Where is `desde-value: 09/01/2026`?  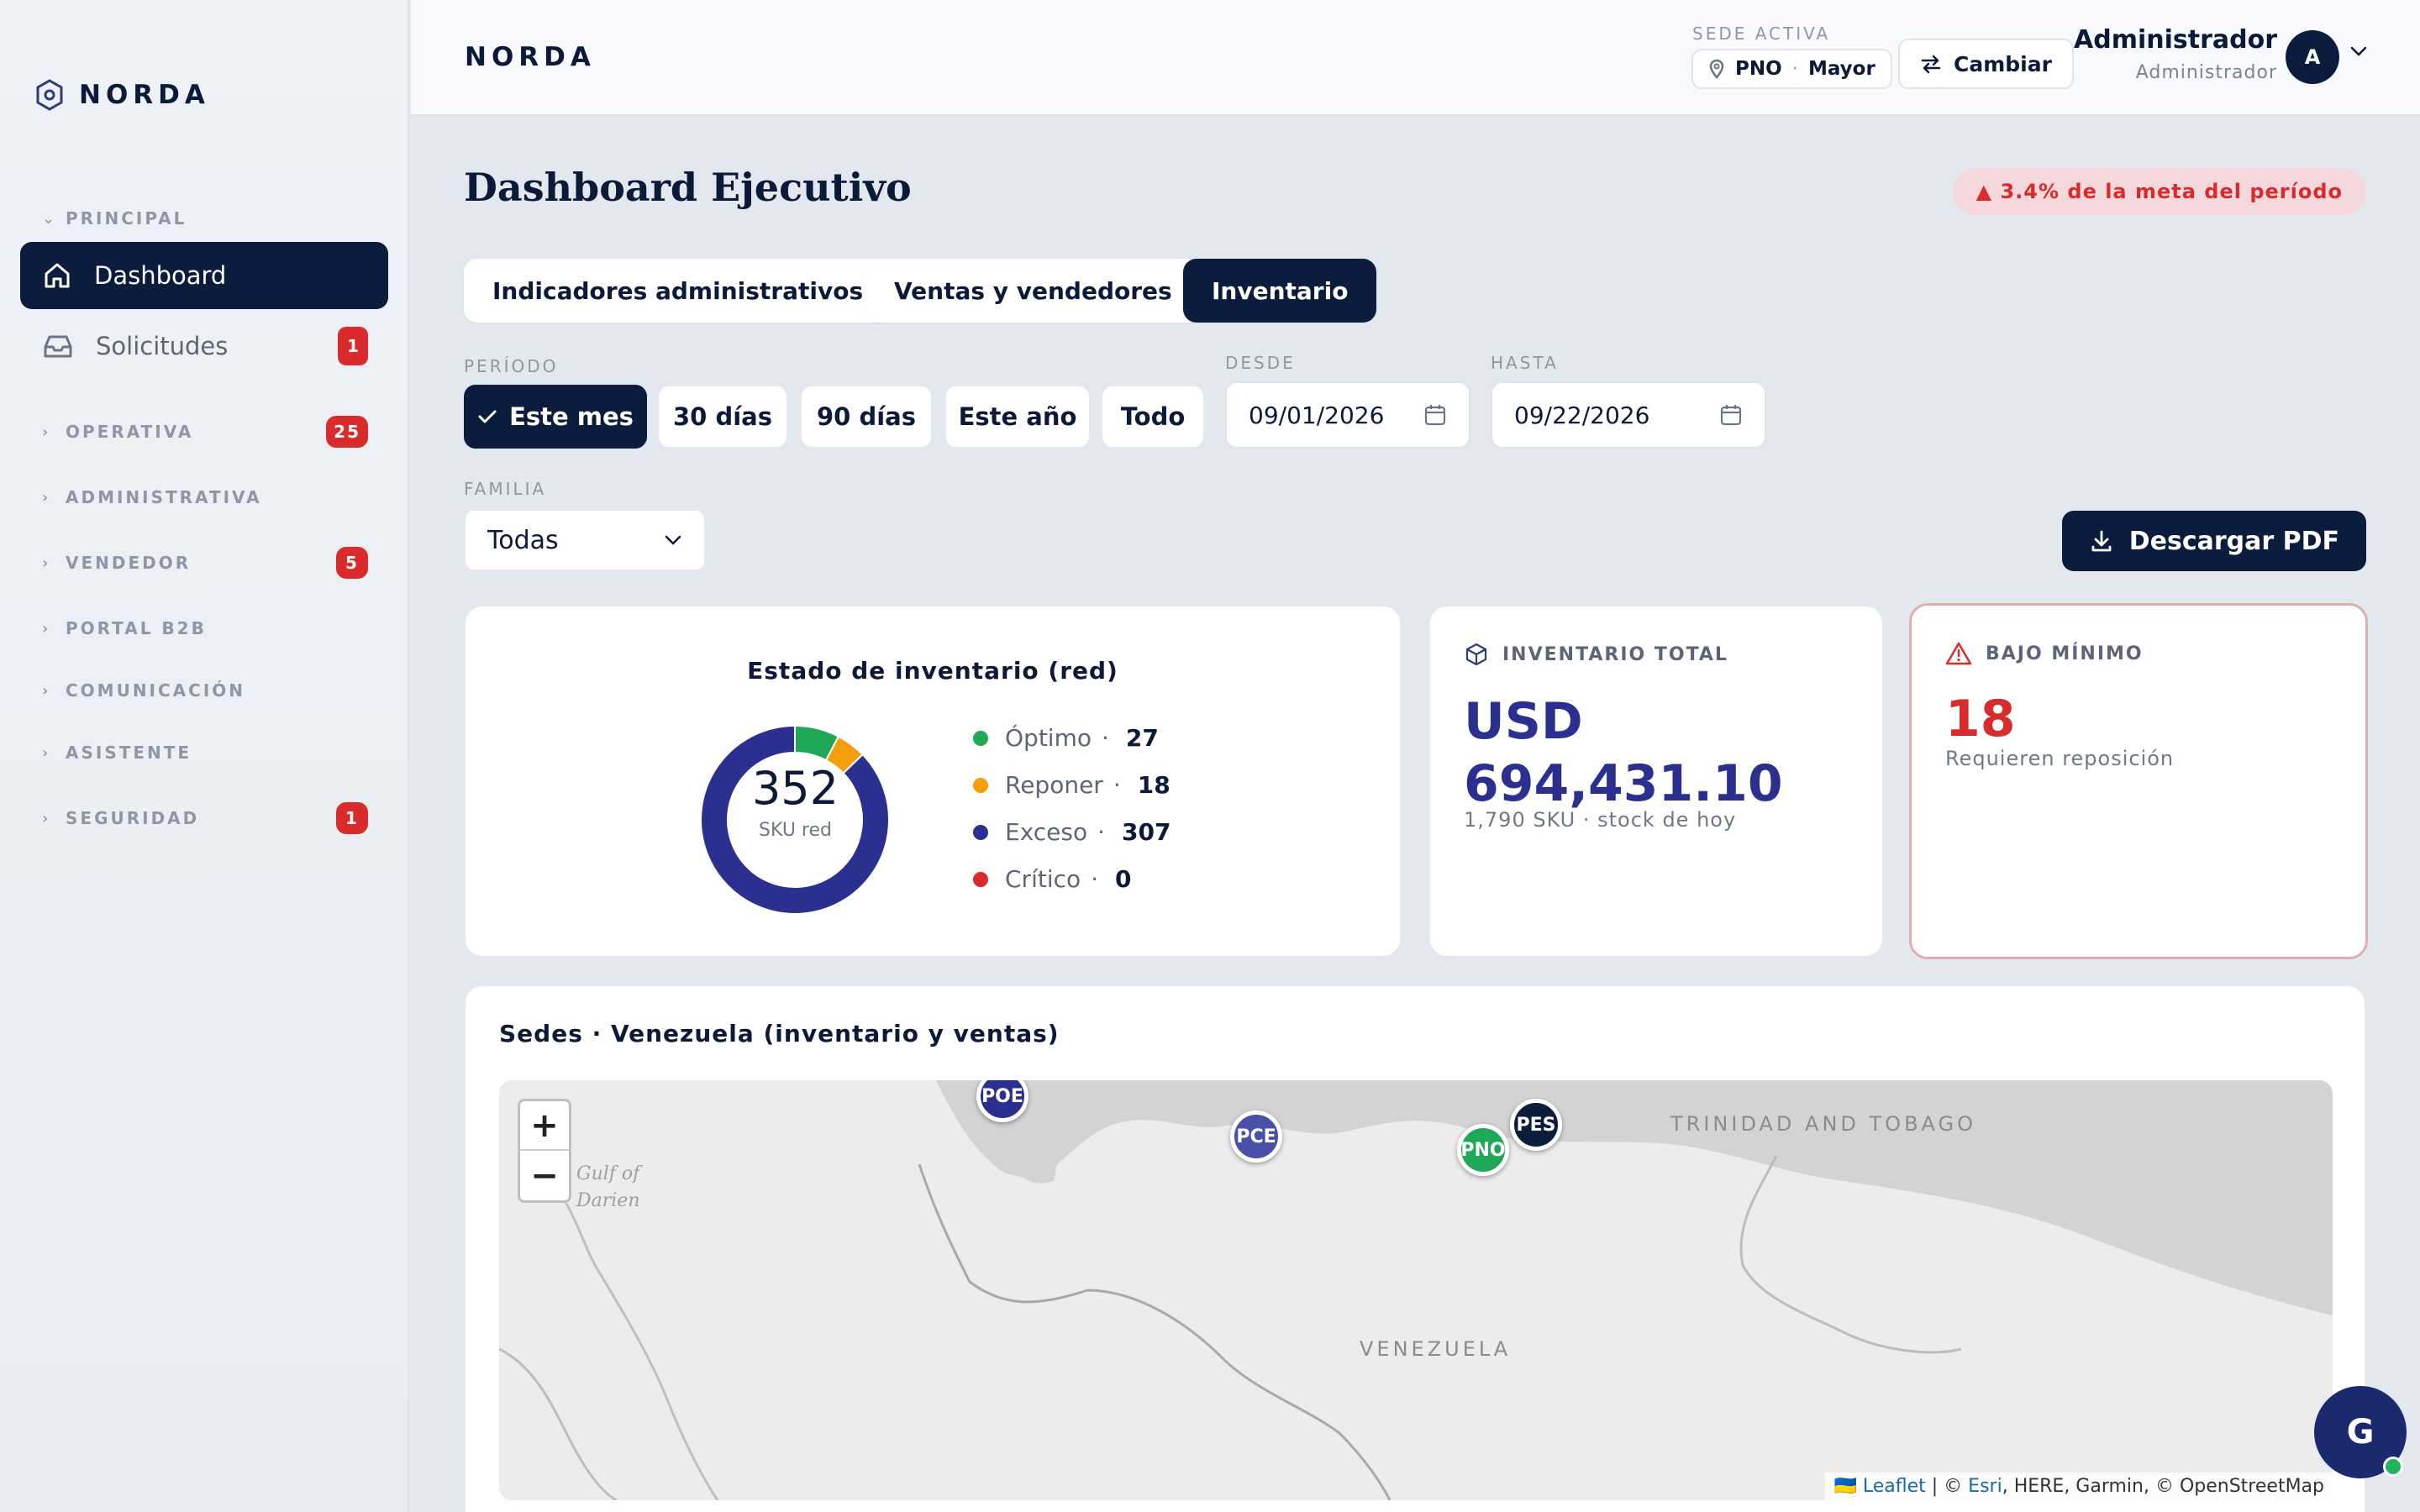 desde-value: 09/01/2026 is located at coordinates (1317, 415).